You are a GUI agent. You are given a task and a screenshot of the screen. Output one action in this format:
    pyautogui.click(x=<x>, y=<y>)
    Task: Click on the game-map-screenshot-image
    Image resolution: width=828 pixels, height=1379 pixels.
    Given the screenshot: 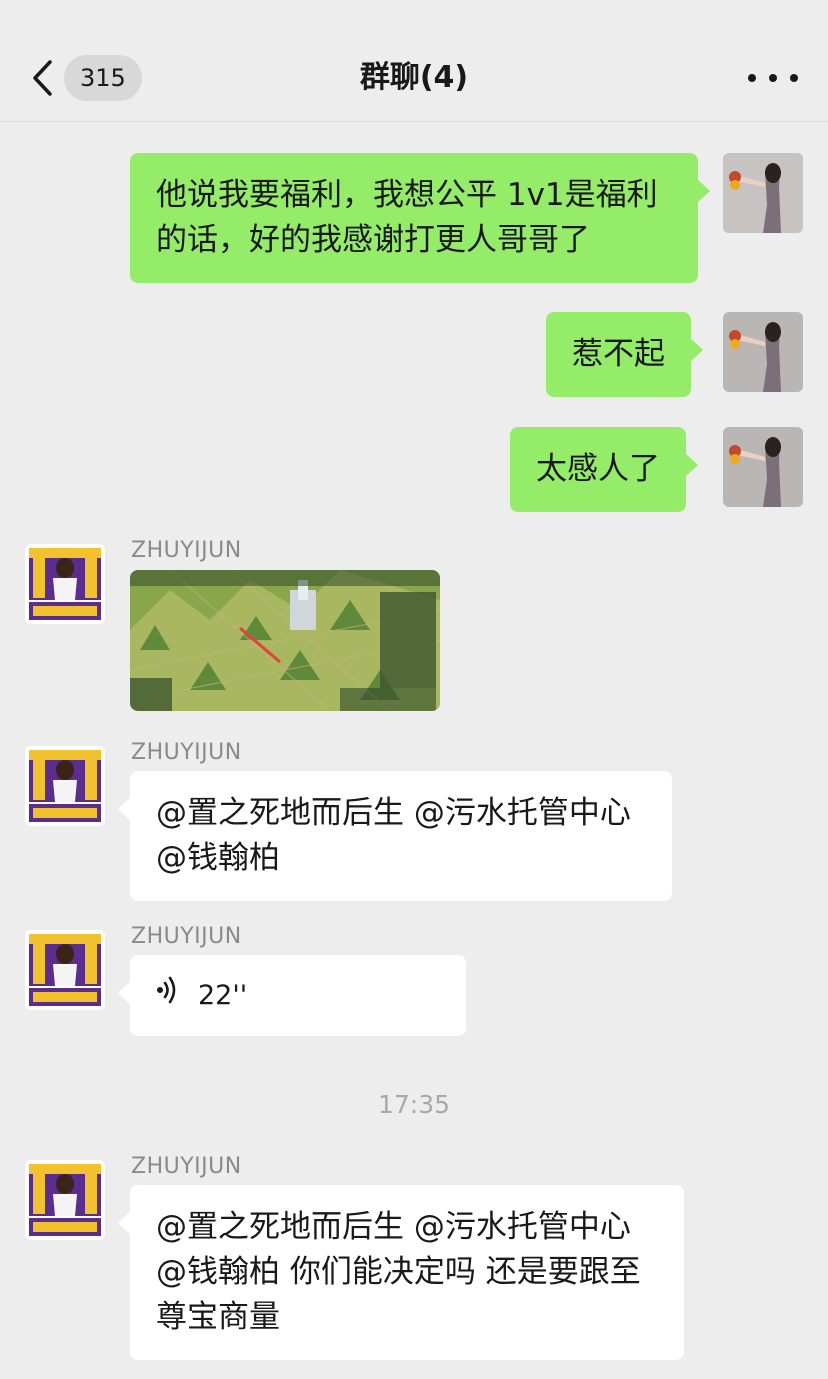 What is the action you would take?
    pyautogui.click(x=285, y=640)
    